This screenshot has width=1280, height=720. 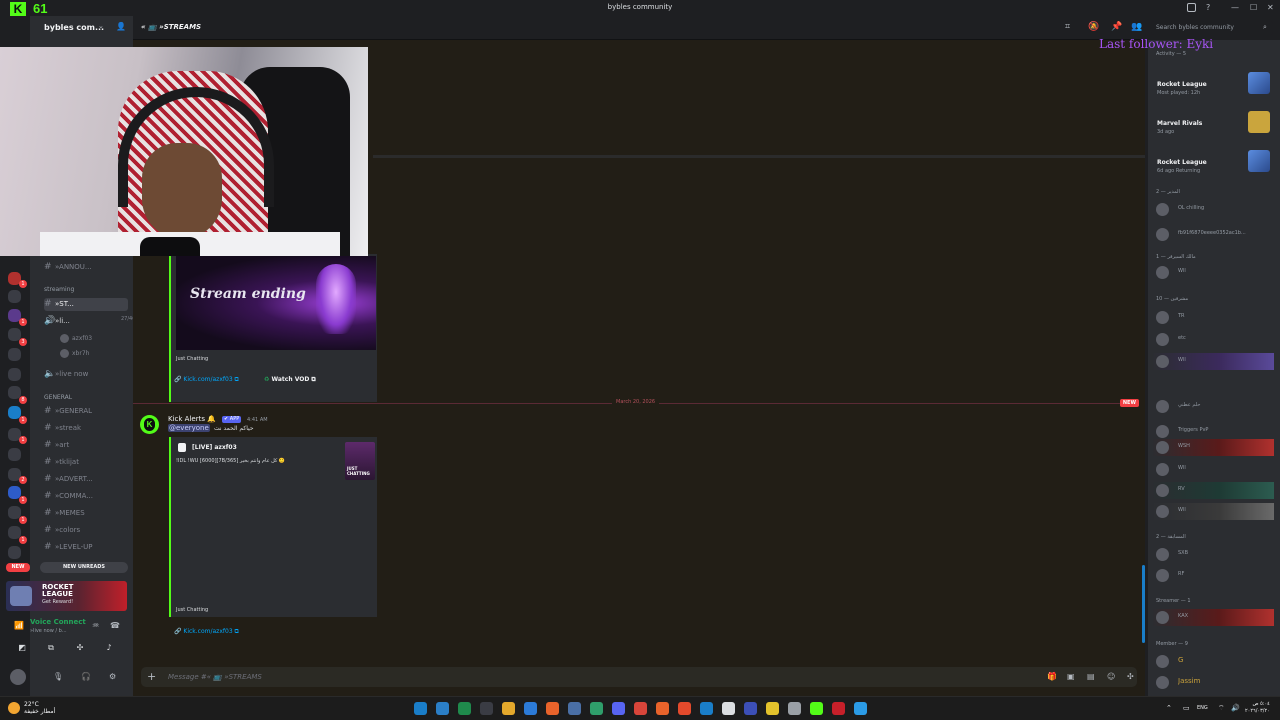 What do you see at coordinates (1213, 406) in the screenshot?
I see `member-row: حلم عطني` at bounding box center [1213, 406].